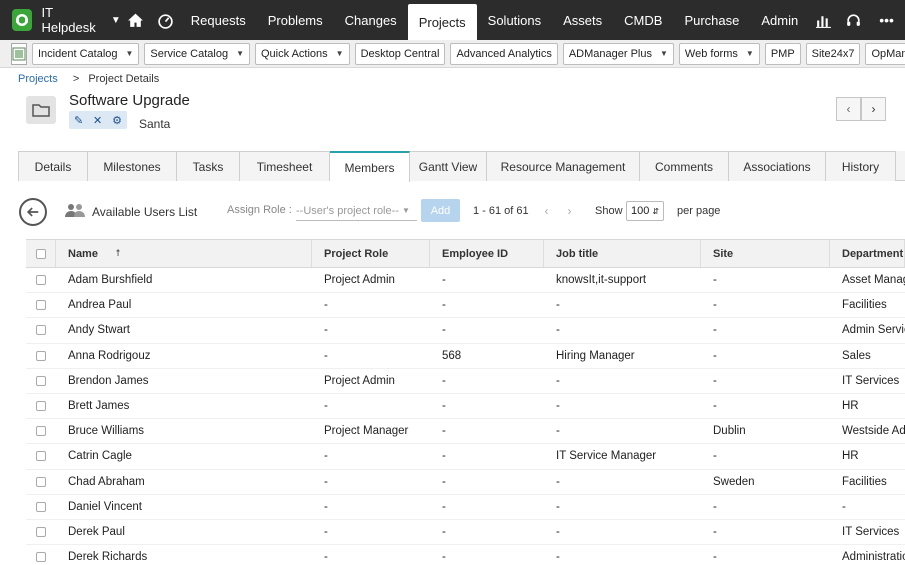 This screenshot has height=565, width=905. I want to click on home-icon, so click(136, 20).